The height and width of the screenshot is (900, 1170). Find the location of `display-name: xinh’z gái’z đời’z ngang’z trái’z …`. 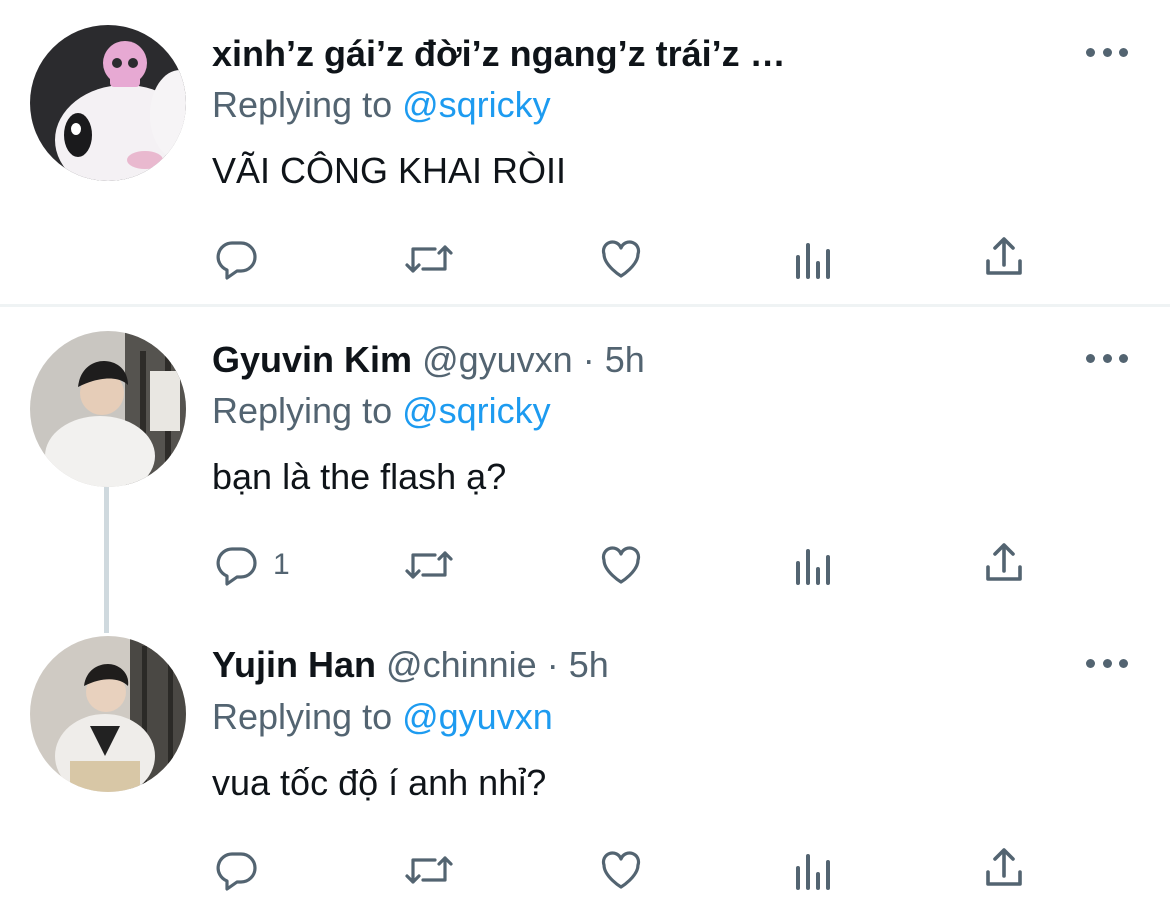

display-name: xinh’z gái’z đời’z ngang’z trái’z … is located at coordinates (499, 53).